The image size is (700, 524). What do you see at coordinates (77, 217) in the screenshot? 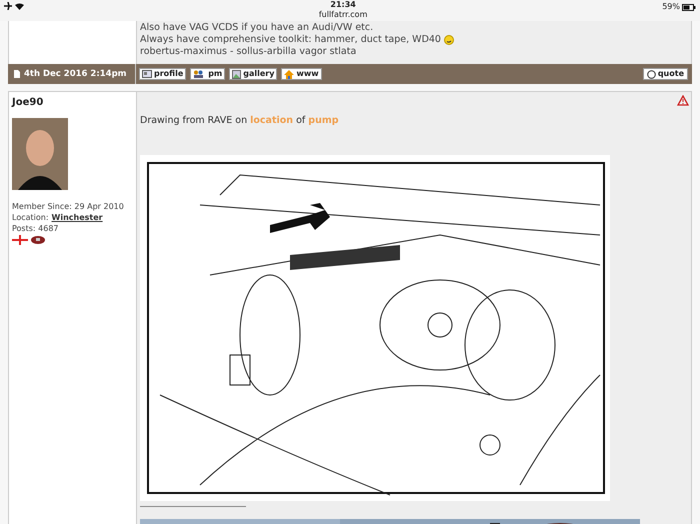
I see `hometown-link: Winchester` at bounding box center [77, 217].